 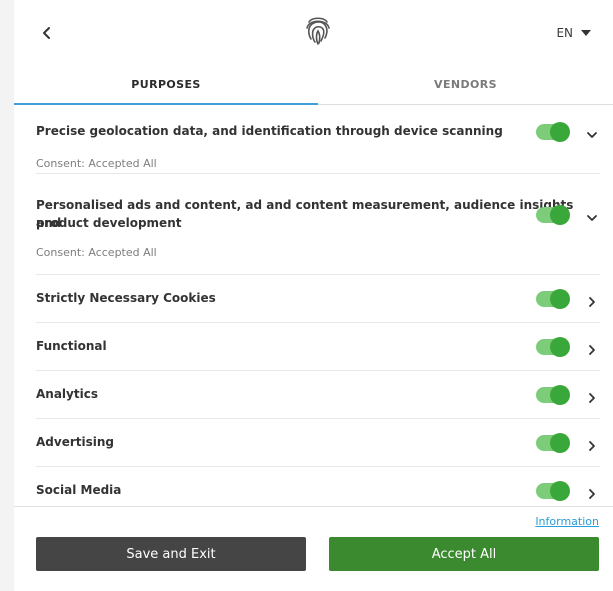 What do you see at coordinates (573, 33) in the screenshot?
I see `language-selector: EN` at bounding box center [573, 33].